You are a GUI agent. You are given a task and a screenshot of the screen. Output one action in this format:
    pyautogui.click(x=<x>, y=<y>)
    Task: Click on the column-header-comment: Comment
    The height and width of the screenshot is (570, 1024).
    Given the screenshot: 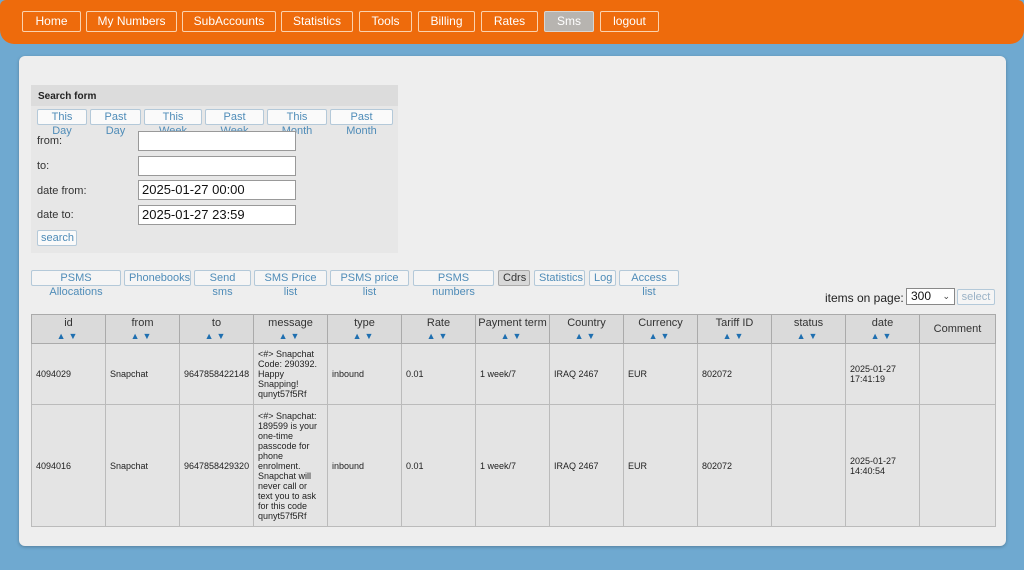 What is the action you would take?
    pyautogui.click(x=957, y=329)
    